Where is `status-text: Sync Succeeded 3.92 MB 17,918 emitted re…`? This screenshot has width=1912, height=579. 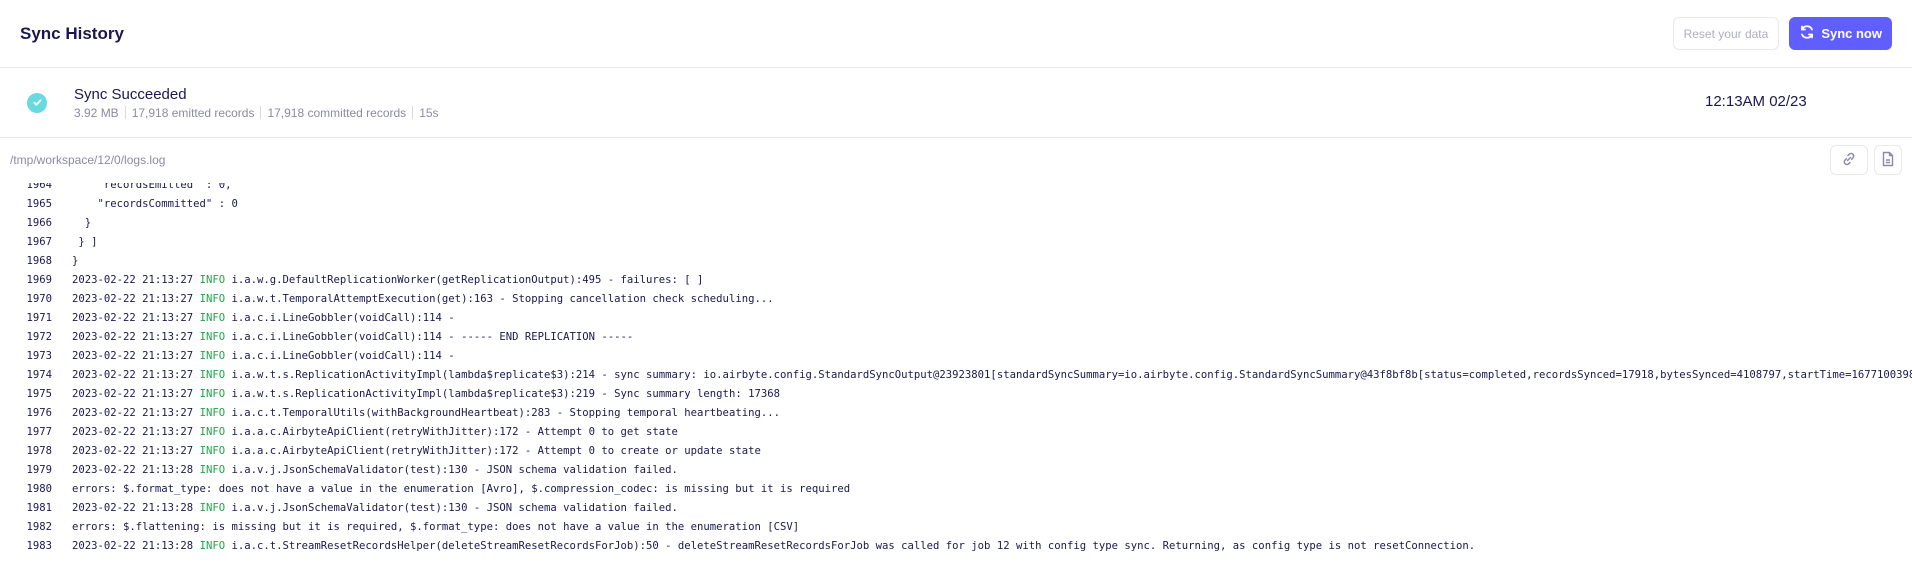 status-text: Sync Succeeded 3.92 MB 17,918 emitted re… is located at coordinates (256, 103).